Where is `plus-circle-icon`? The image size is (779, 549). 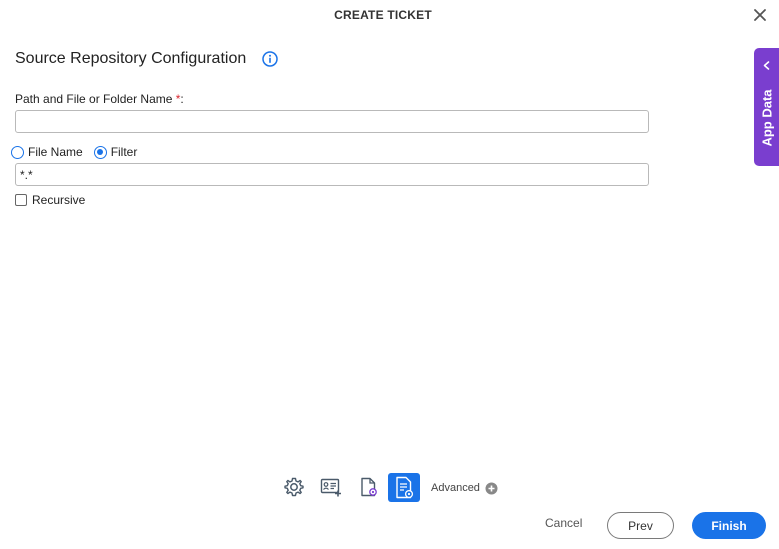
plus-circle-icon is located at coordinates (491, 488).